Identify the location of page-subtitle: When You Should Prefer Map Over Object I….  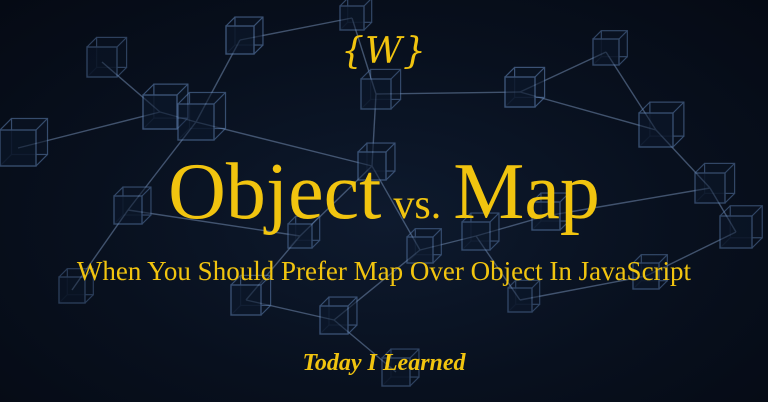
(384, 271).